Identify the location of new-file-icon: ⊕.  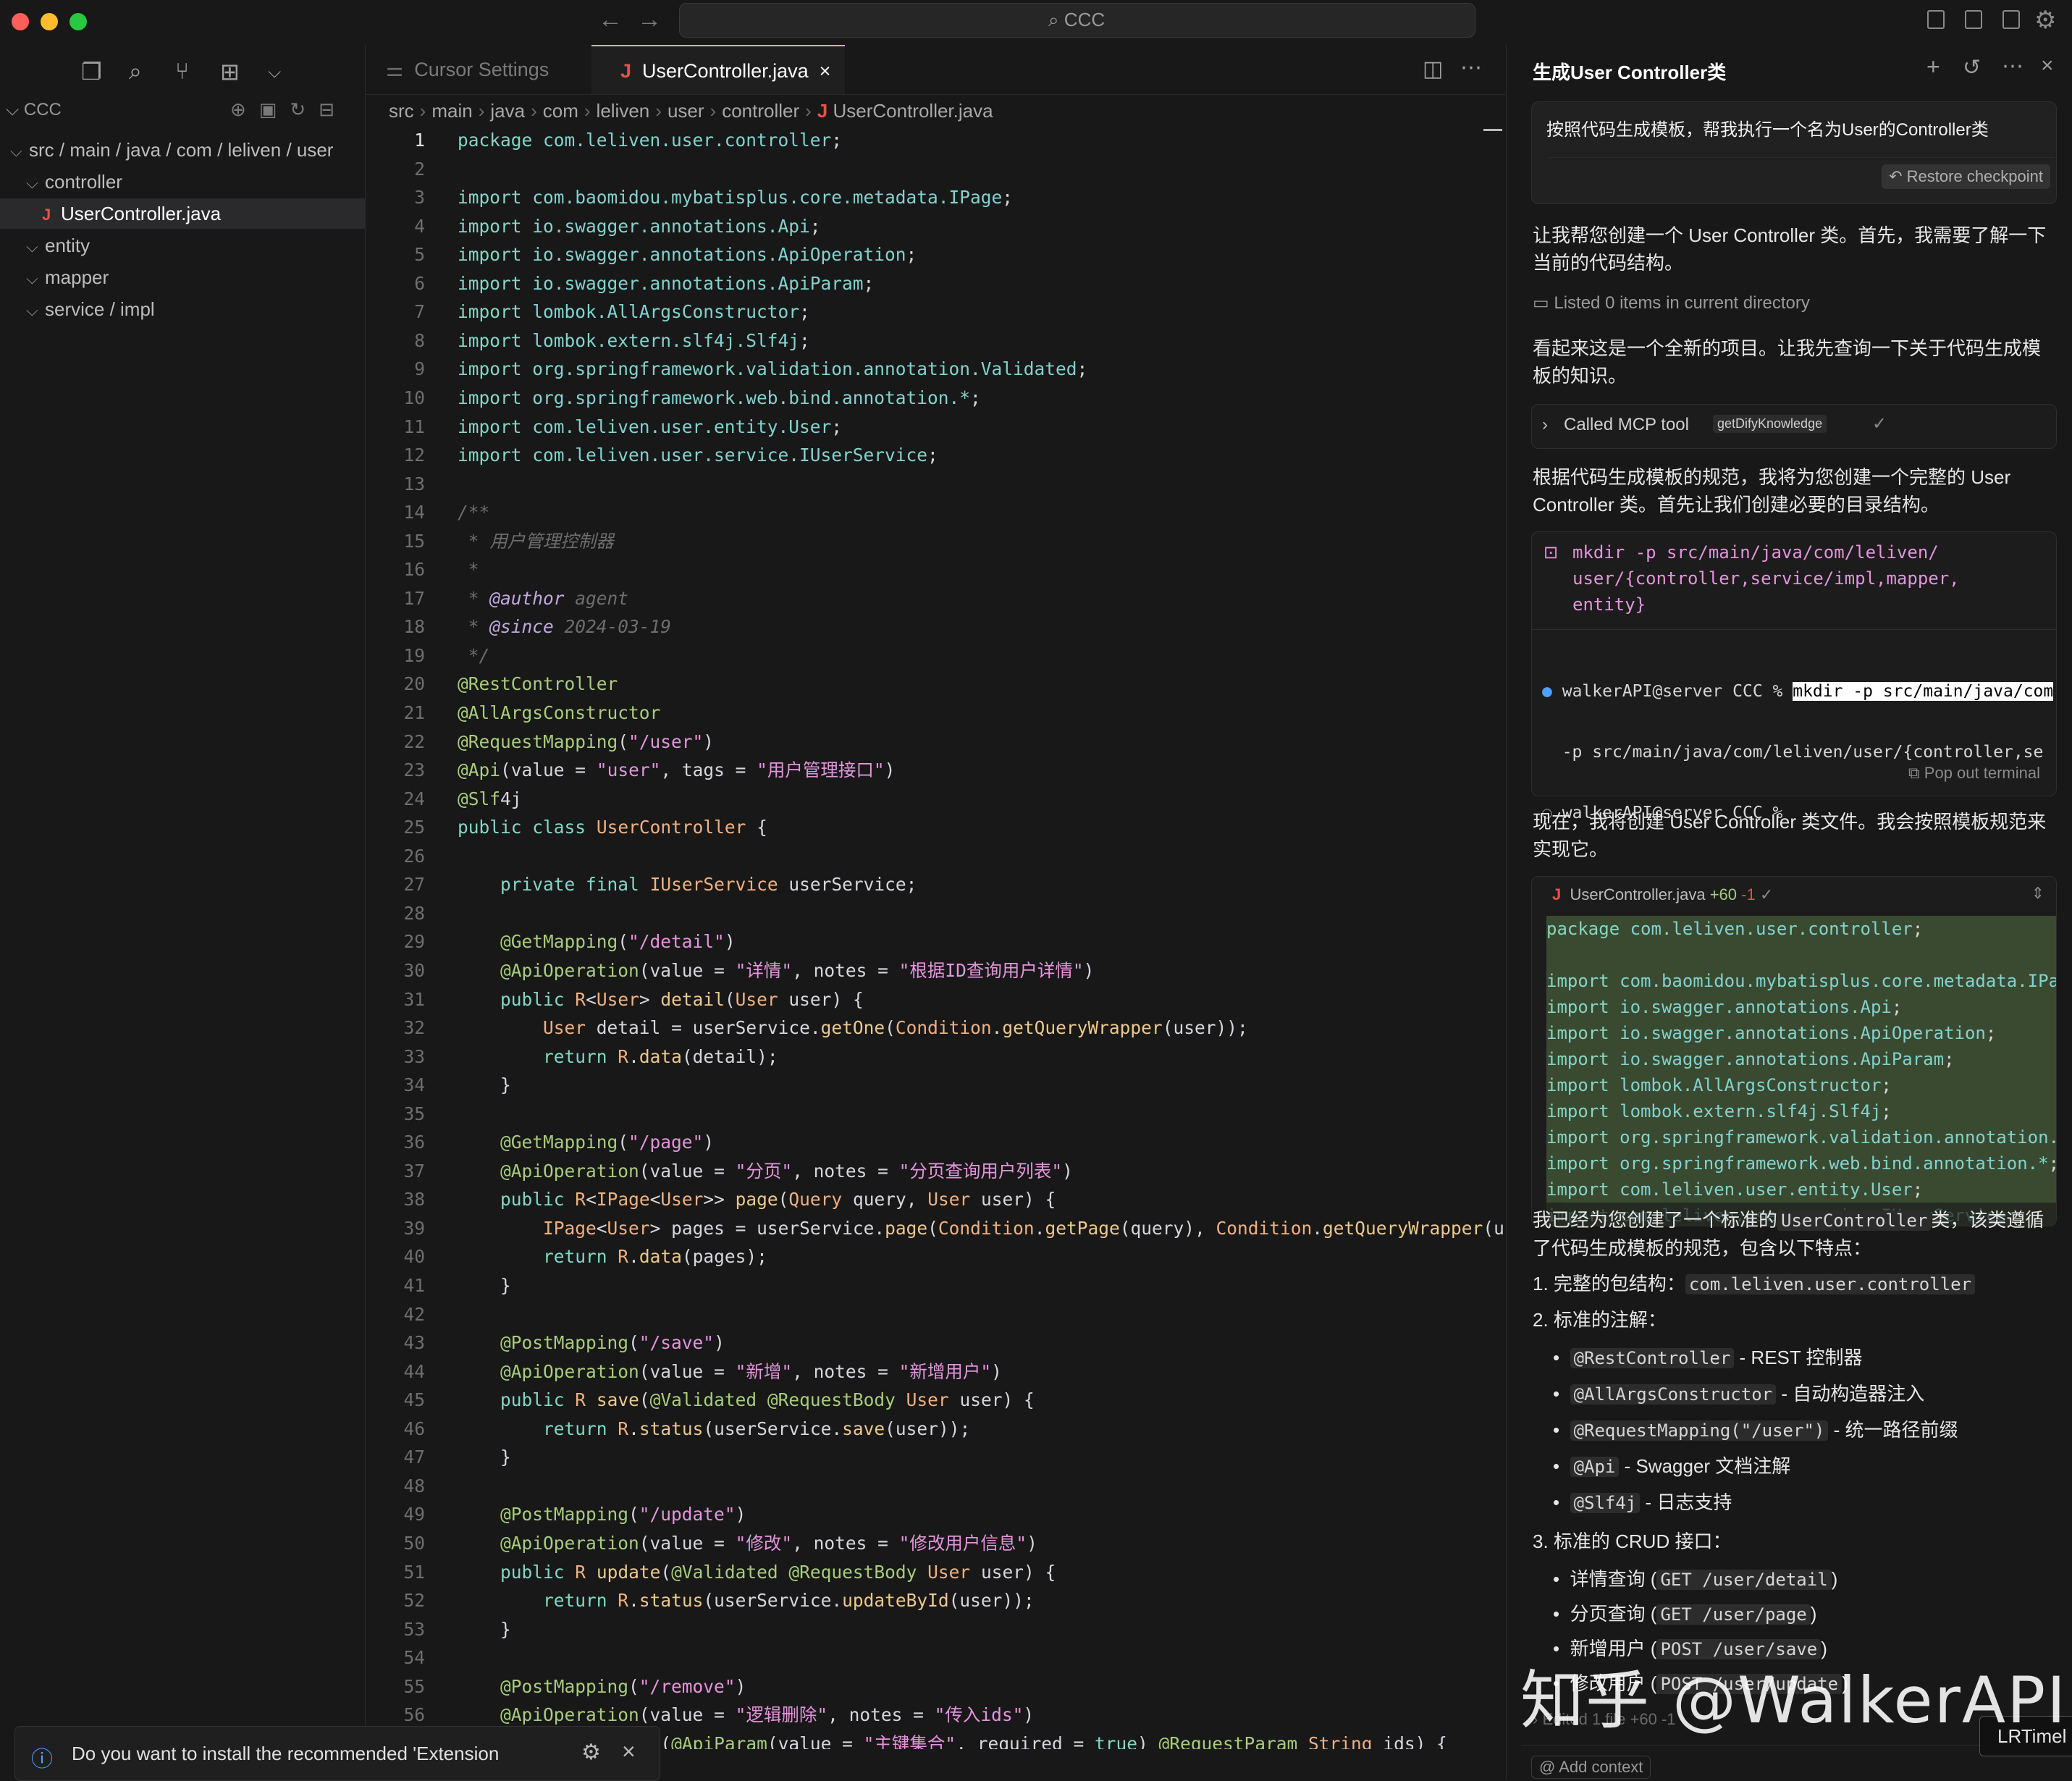
(244, 109).